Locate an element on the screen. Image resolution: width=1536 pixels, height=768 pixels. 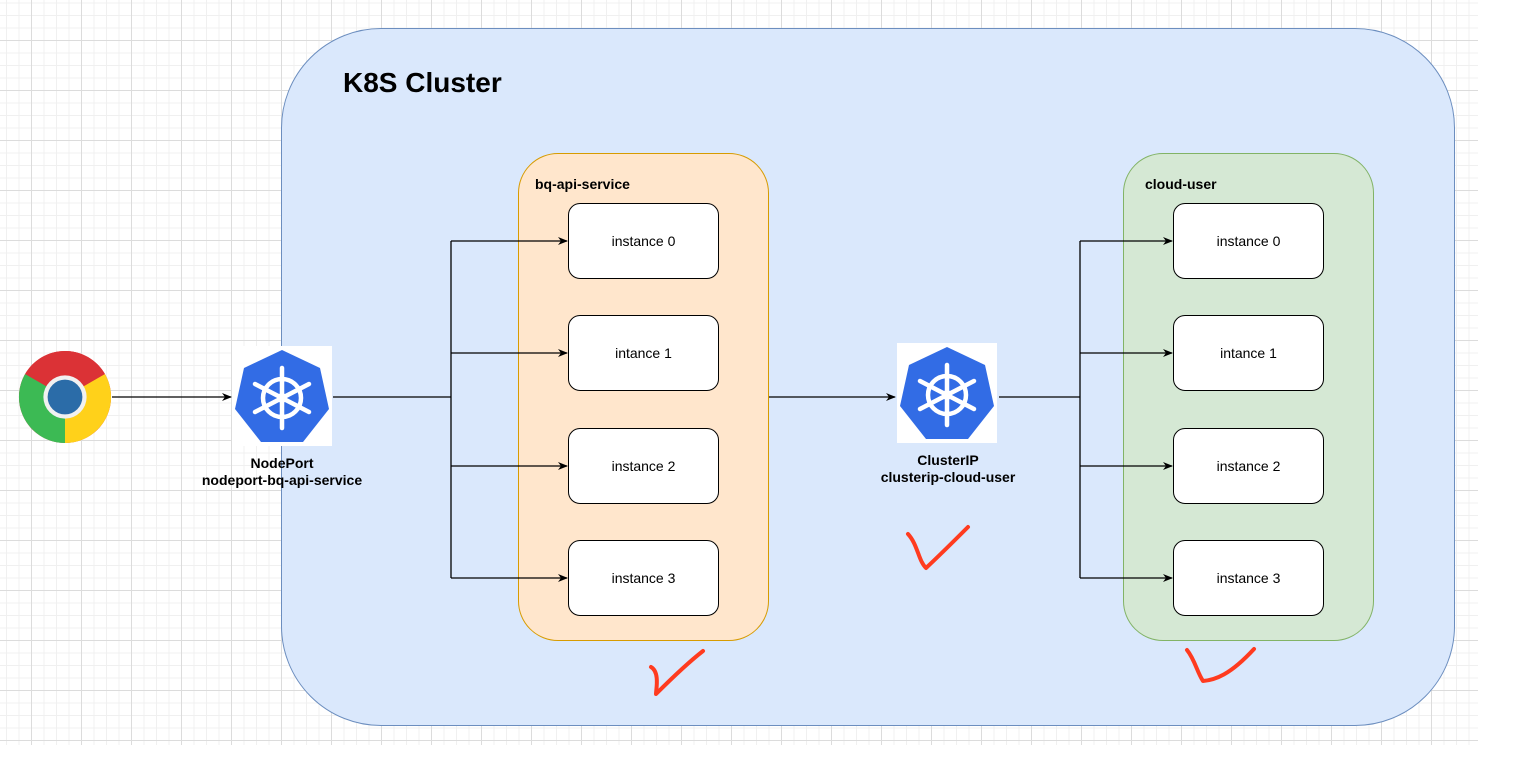
chrome-browser-icon is located at coordinates (65, 397).